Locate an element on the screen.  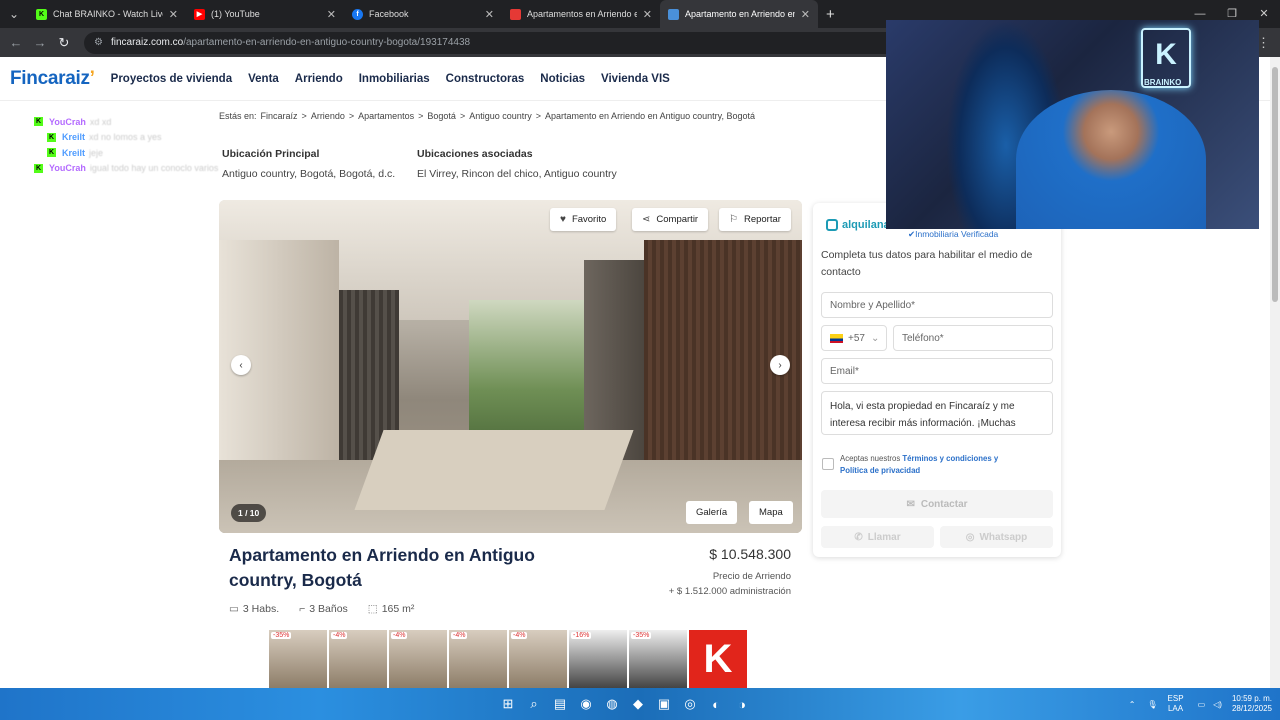
chat-user: YouCrah is located at coordinates (67, 168).